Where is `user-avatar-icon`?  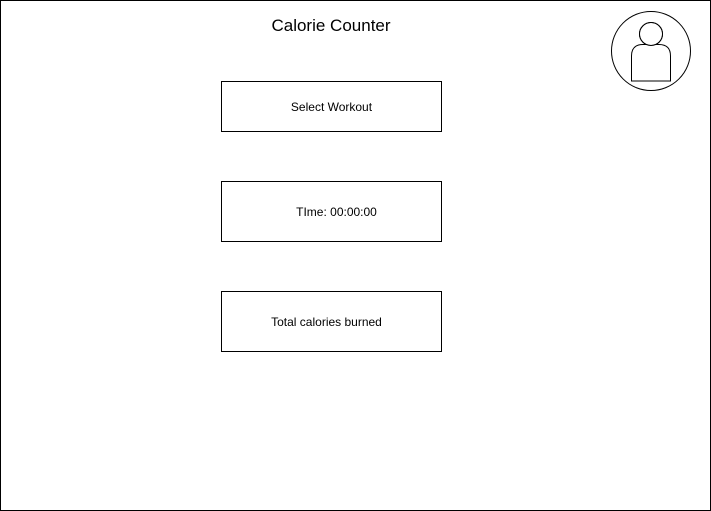
user-avatar-icon is located at coordinates (651, 51).